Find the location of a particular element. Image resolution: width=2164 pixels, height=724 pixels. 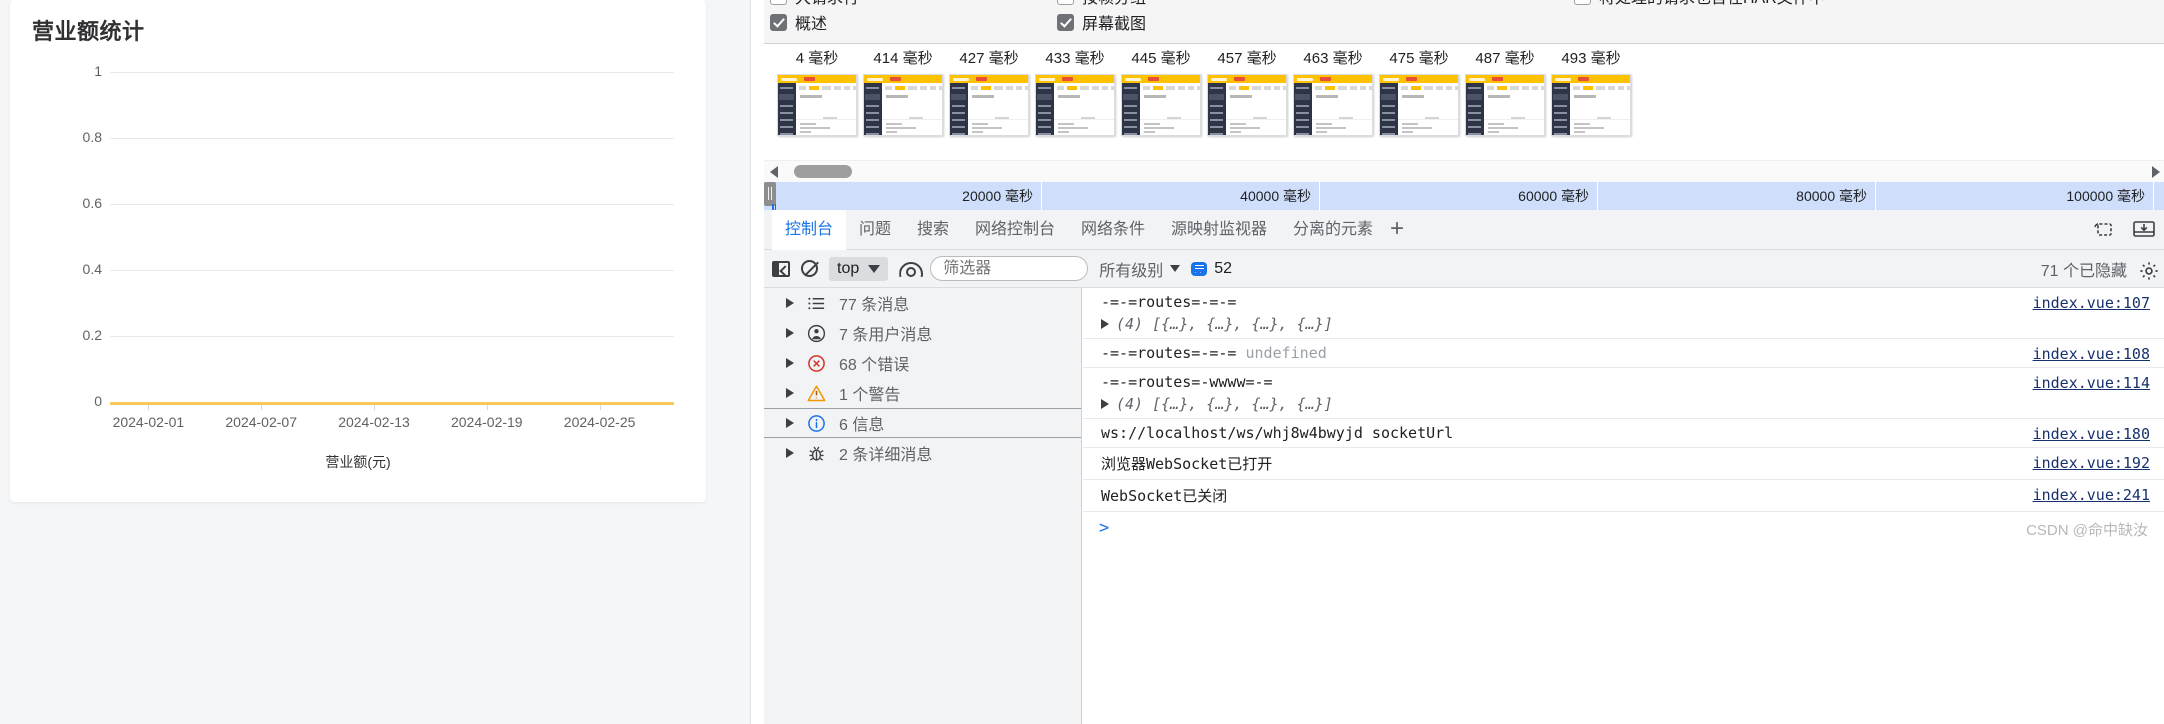

filmstrip-frame: 445 毫秒 is located at coordinates (1161, 90).